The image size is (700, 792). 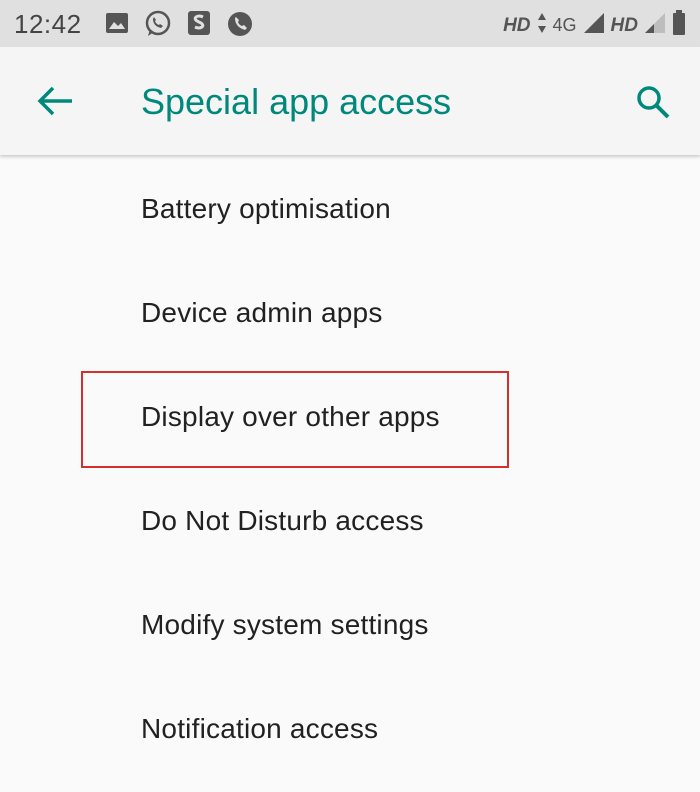 What do you see at coordinates (290, 416) in the screenshot?
I see `list-item-label: Display over other apps` at bounding box center [290, 416].